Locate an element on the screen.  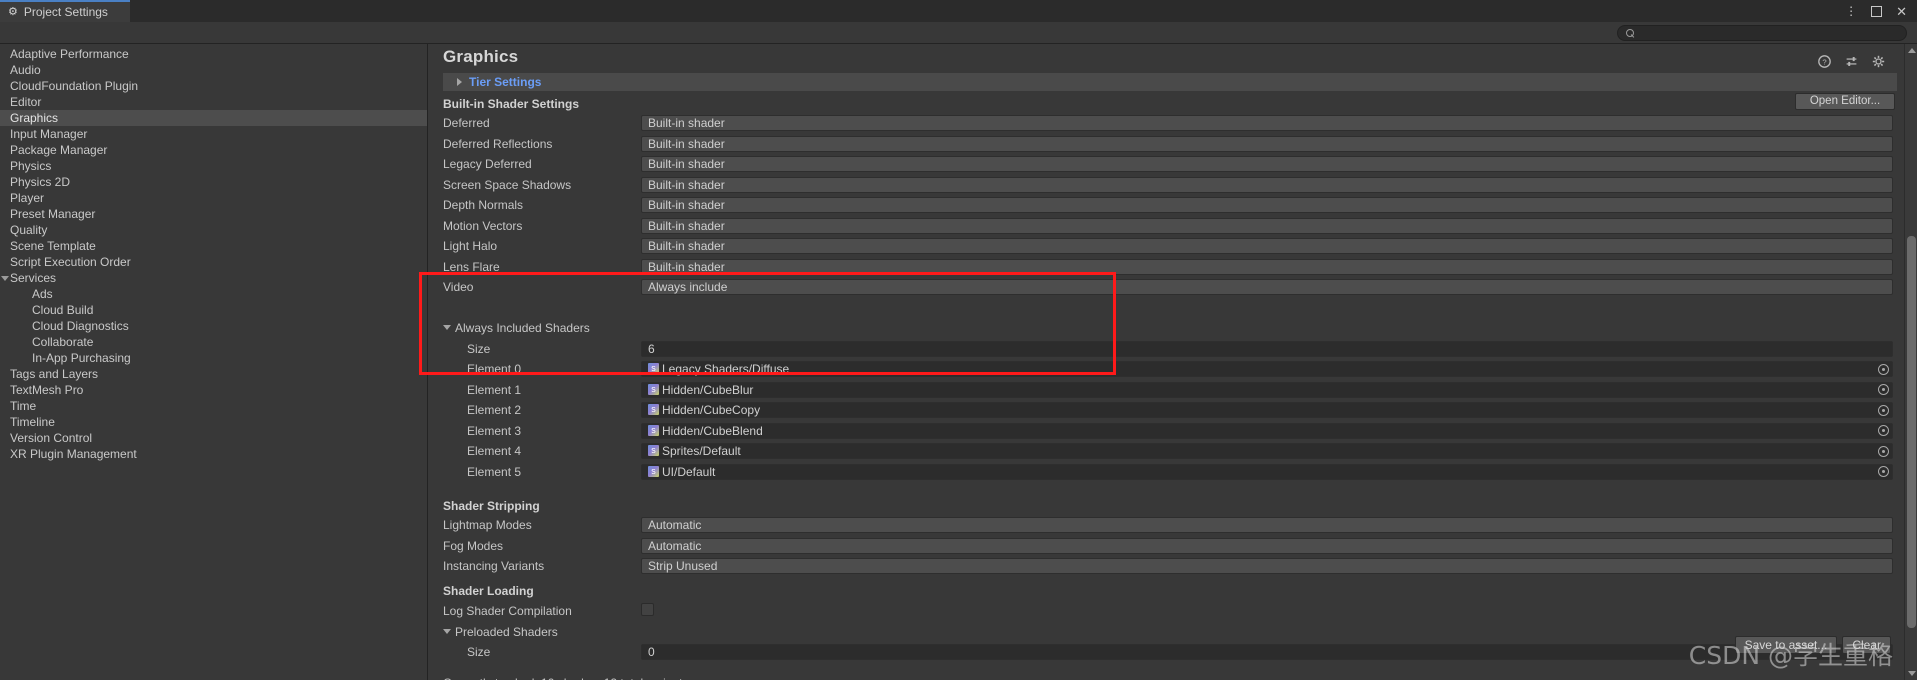
tier-settings-label: Tier Settings is located at coordinates (505, 82).